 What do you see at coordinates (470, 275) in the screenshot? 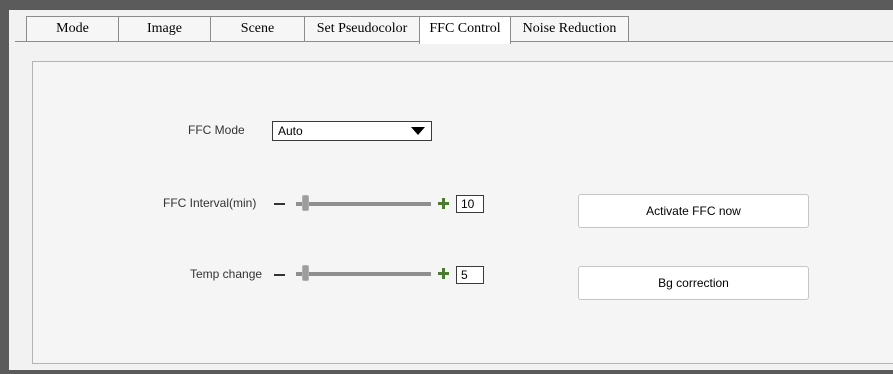
I see `temp-change-value-input: 5` at bounding box center [470, 275].